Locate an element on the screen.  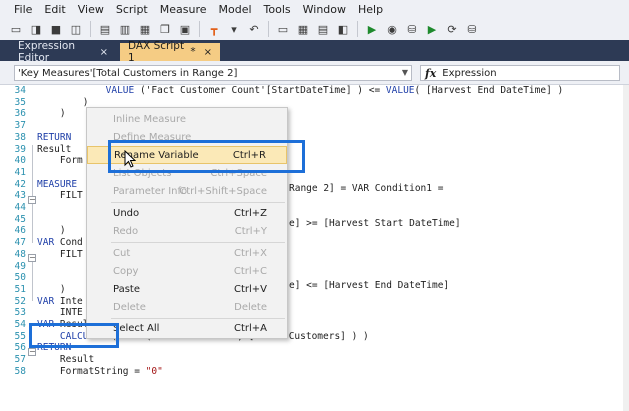
code-text: RETURN is located at coordinates (54, 137).